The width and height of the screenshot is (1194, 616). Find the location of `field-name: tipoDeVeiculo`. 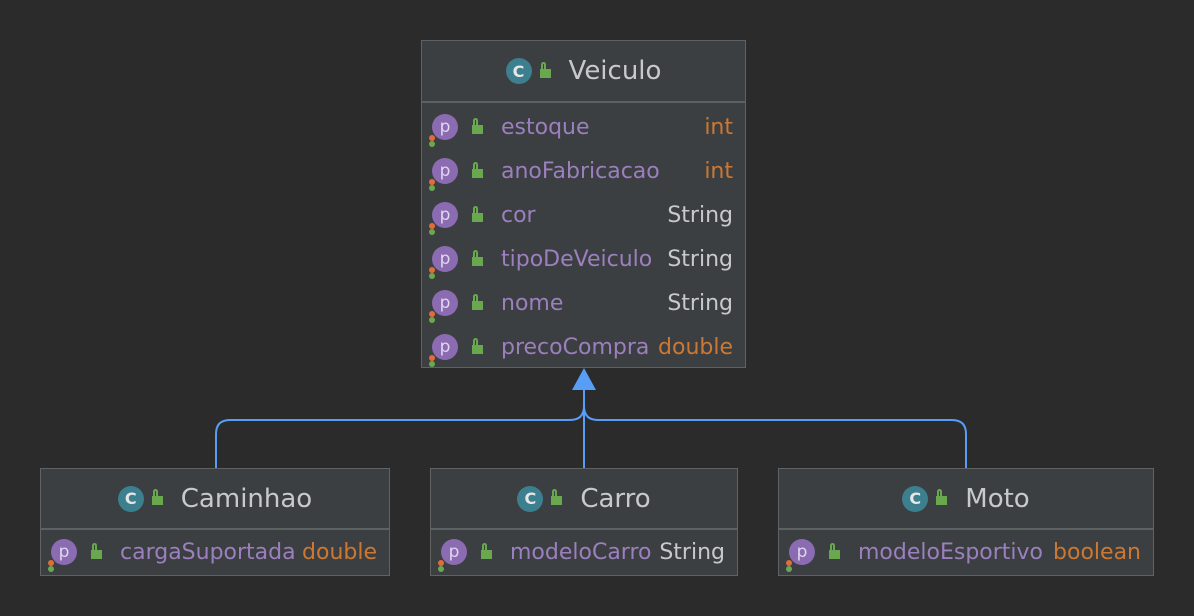

field-name: tipoDeVeiculo is located at coordinates (577, 259).